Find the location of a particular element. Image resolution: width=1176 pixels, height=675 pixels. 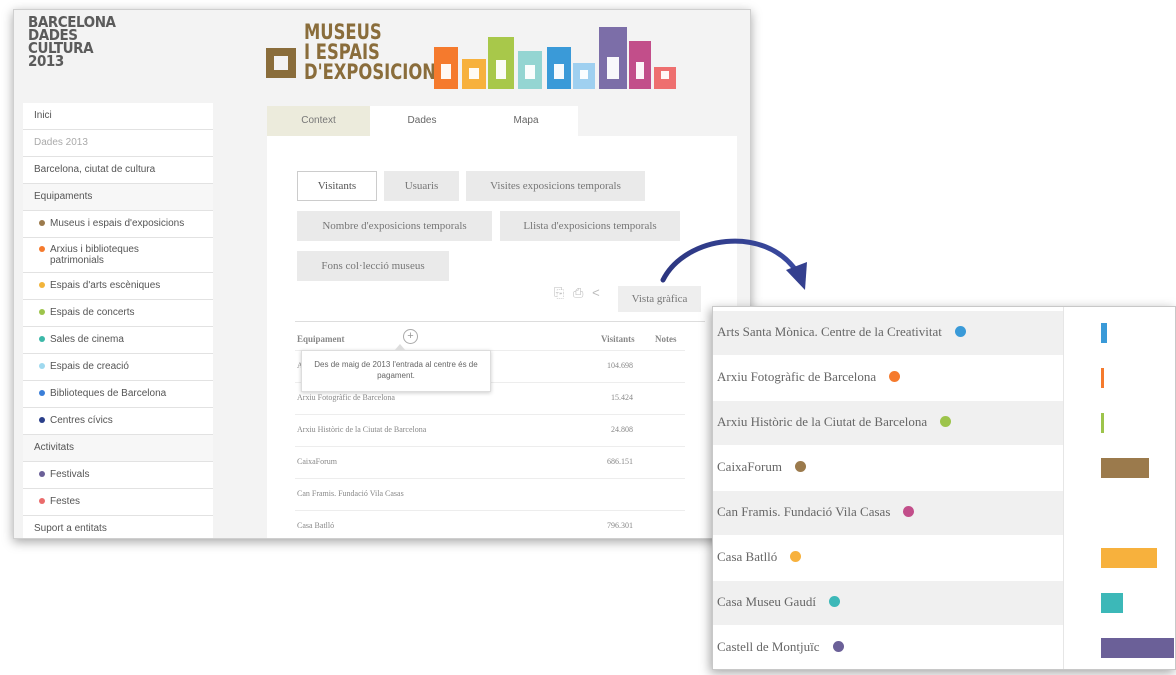

sidebar-item: Festes is located at coordinates (118, 502).